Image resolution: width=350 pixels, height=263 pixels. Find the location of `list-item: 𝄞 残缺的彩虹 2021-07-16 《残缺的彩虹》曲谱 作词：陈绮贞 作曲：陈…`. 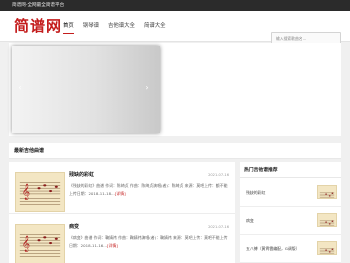

list-item: 𝄞 残缺的彩虹 2021-07-16 《残缺的彩虹》曲谱 作词：陈绮贞 作曲：陈… is located at coordinates (122, 188).